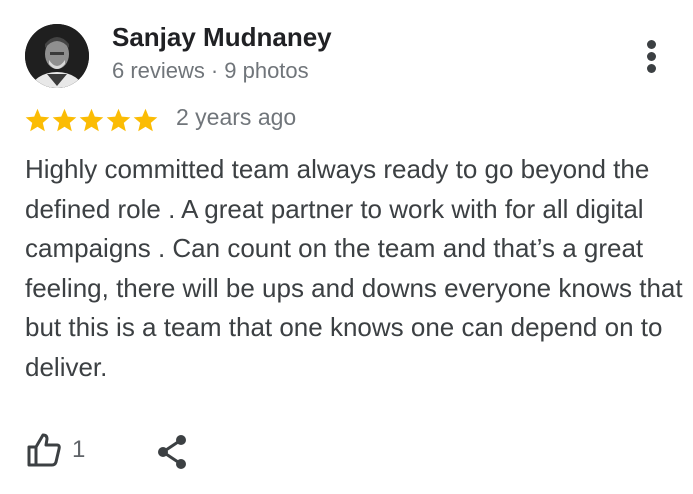 Image resolution: width=693 pixels, height=494 pixels. I want to click on review-date: 2 years ago, so click(236, 117).